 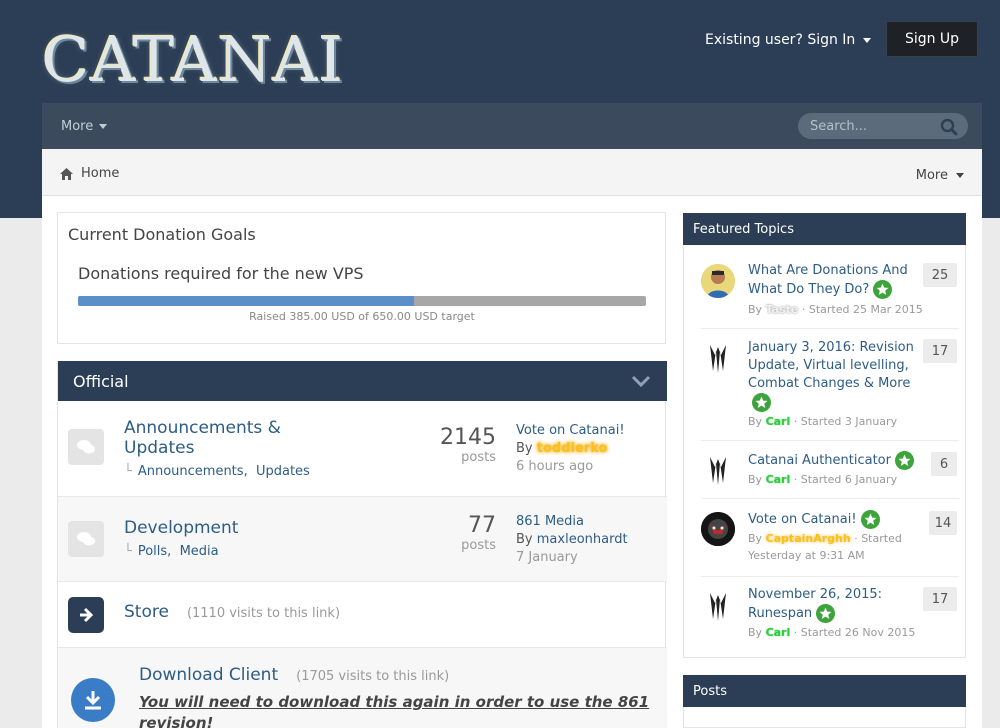 I want to click on featured-topics-title: Featured Topics, so click(x=824, y=229).